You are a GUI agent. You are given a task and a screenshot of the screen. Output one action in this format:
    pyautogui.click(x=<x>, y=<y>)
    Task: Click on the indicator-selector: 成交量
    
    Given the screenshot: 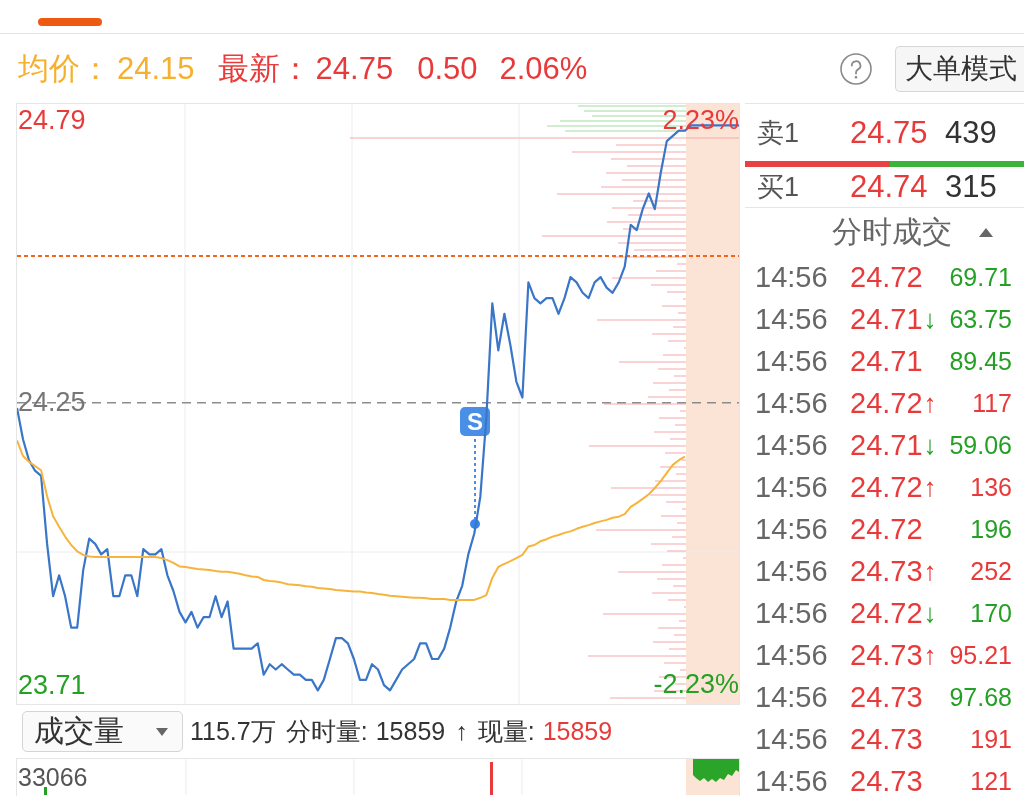 What is the action you would take?
    pyautogui.click(x=102, y=731)
    